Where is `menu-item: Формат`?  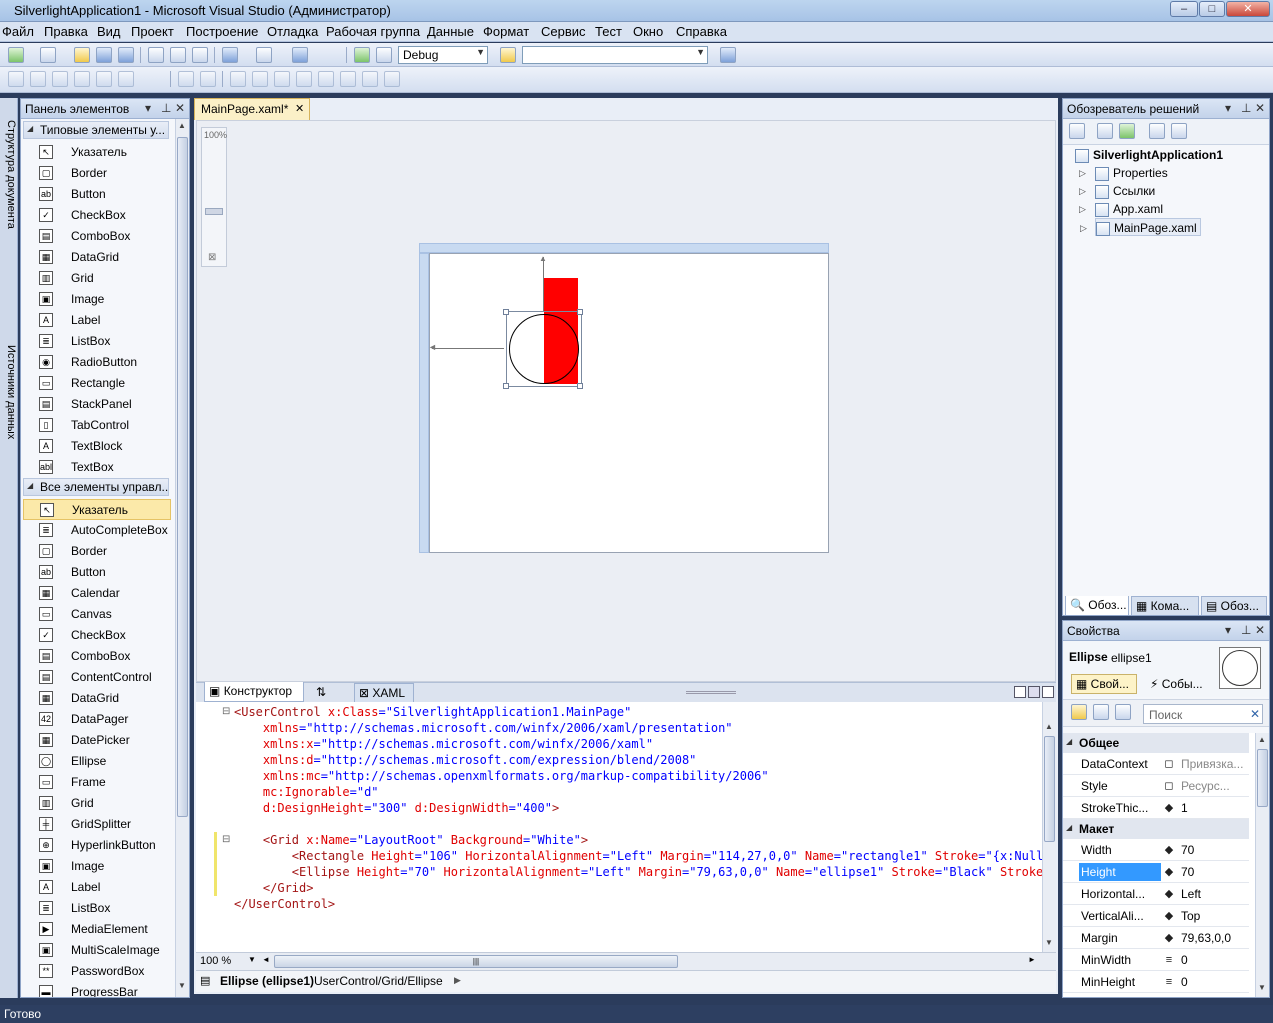 menu-item: Формат is located at coordinates (506, 31).